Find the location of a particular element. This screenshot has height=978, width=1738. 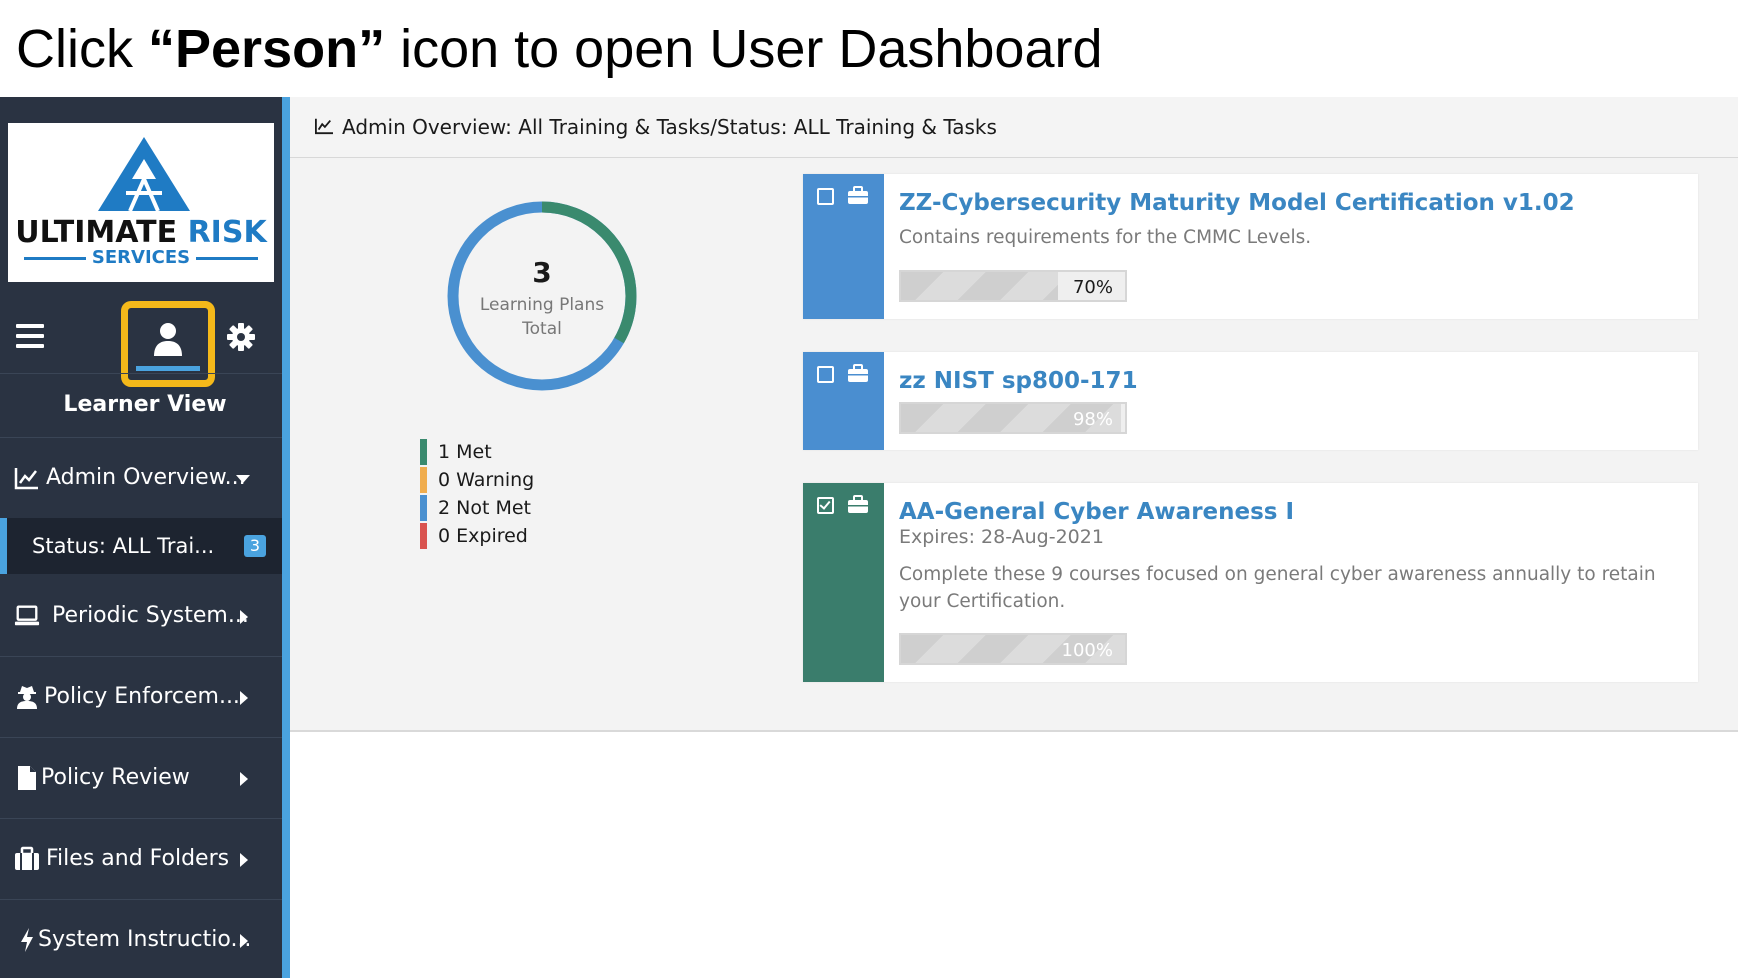

progress-percent: 70% is located at coordinates (1092, 287).